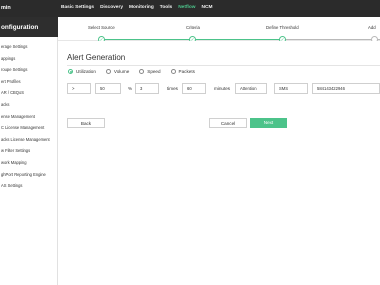 Image resolution: width=380 pixels, height=285 pixels. I want to click on sidebar-item-reporting-engine: ghPort Reporting Engine, so click(29, 175).